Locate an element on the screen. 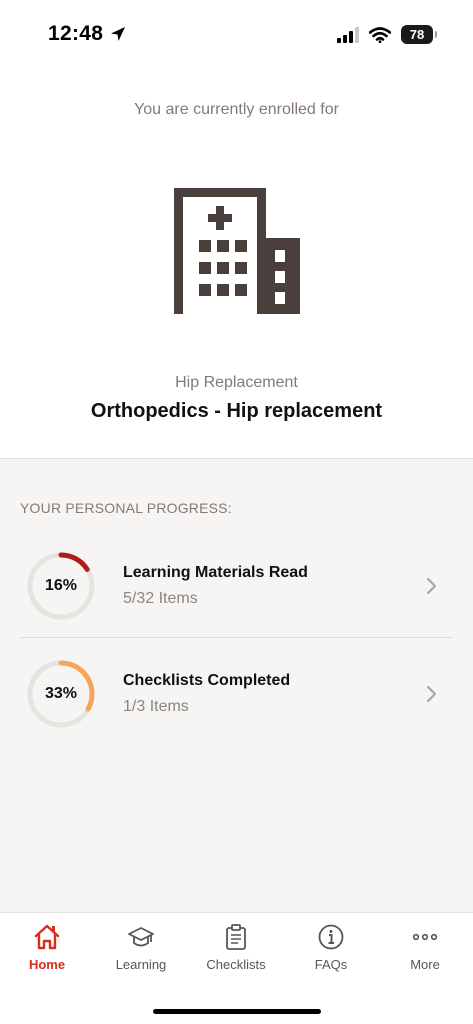 The height and width of the screenshot is (1024, 473). tab-label: More is located at coordinates (425, 964).